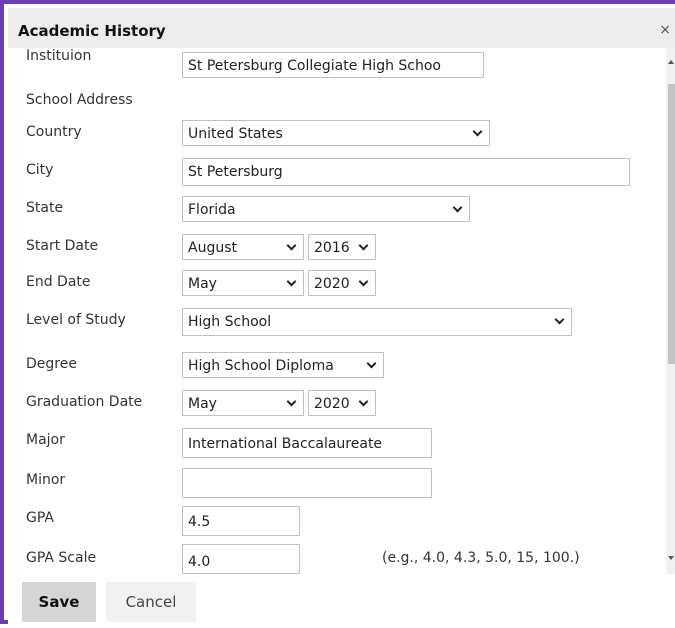 This screenshot has width=675, height=628. I want to click on start-month-select: August, so click(243, 247).